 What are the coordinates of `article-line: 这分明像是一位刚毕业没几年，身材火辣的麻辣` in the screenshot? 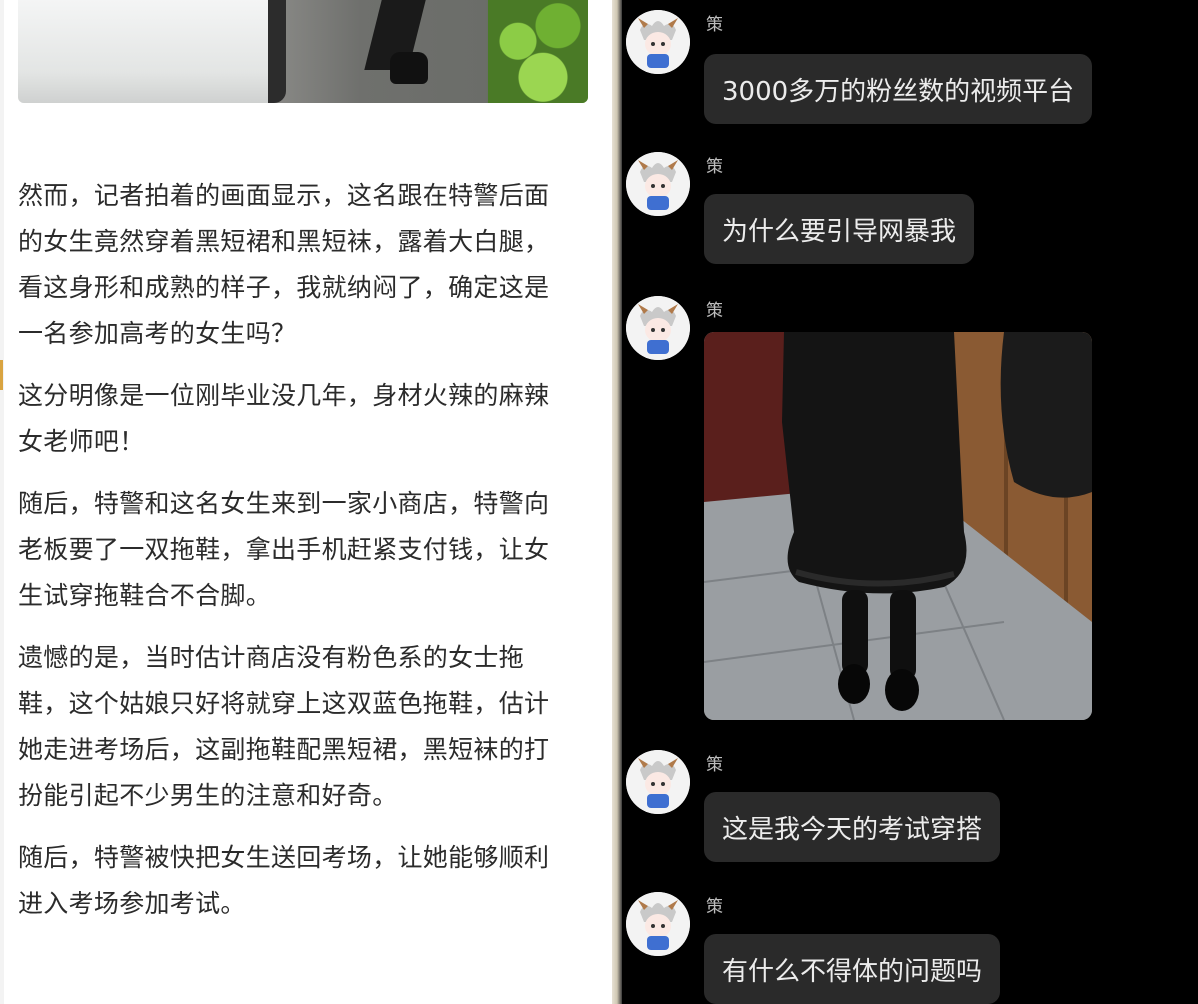 It's located at (284, 395).